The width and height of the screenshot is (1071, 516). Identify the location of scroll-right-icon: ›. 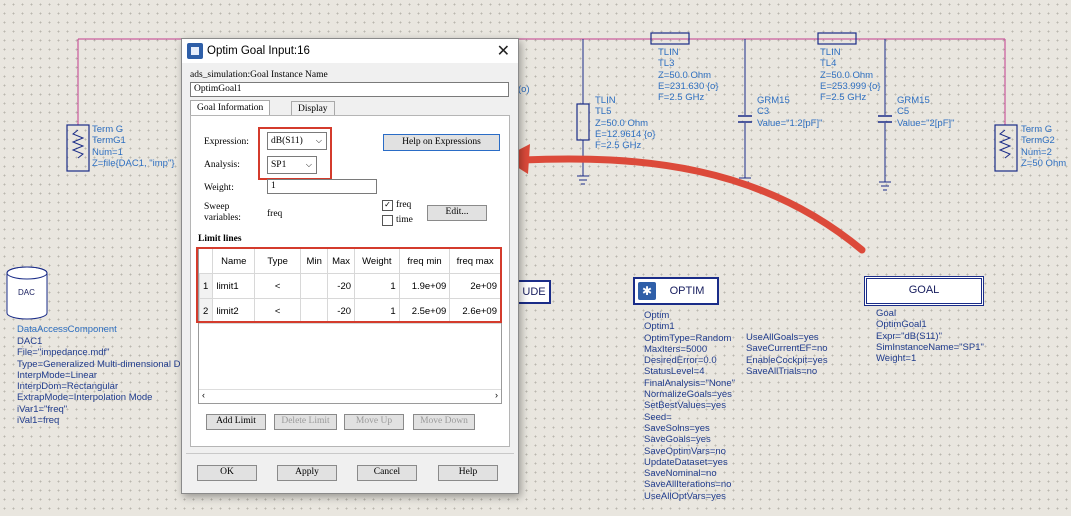
(496, 395).